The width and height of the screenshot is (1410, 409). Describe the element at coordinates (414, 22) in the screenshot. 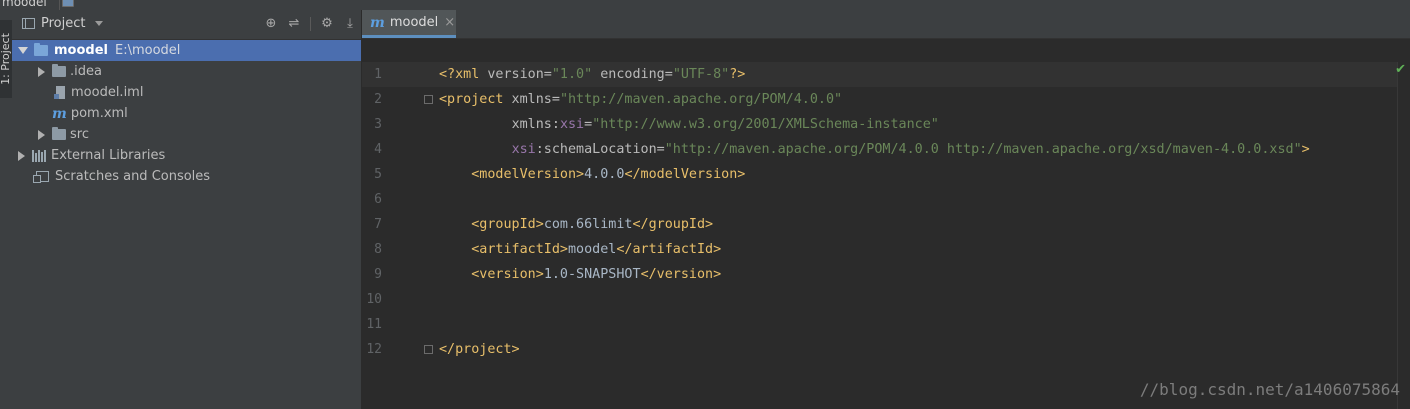

I see `tab-label: moodel` at that location.